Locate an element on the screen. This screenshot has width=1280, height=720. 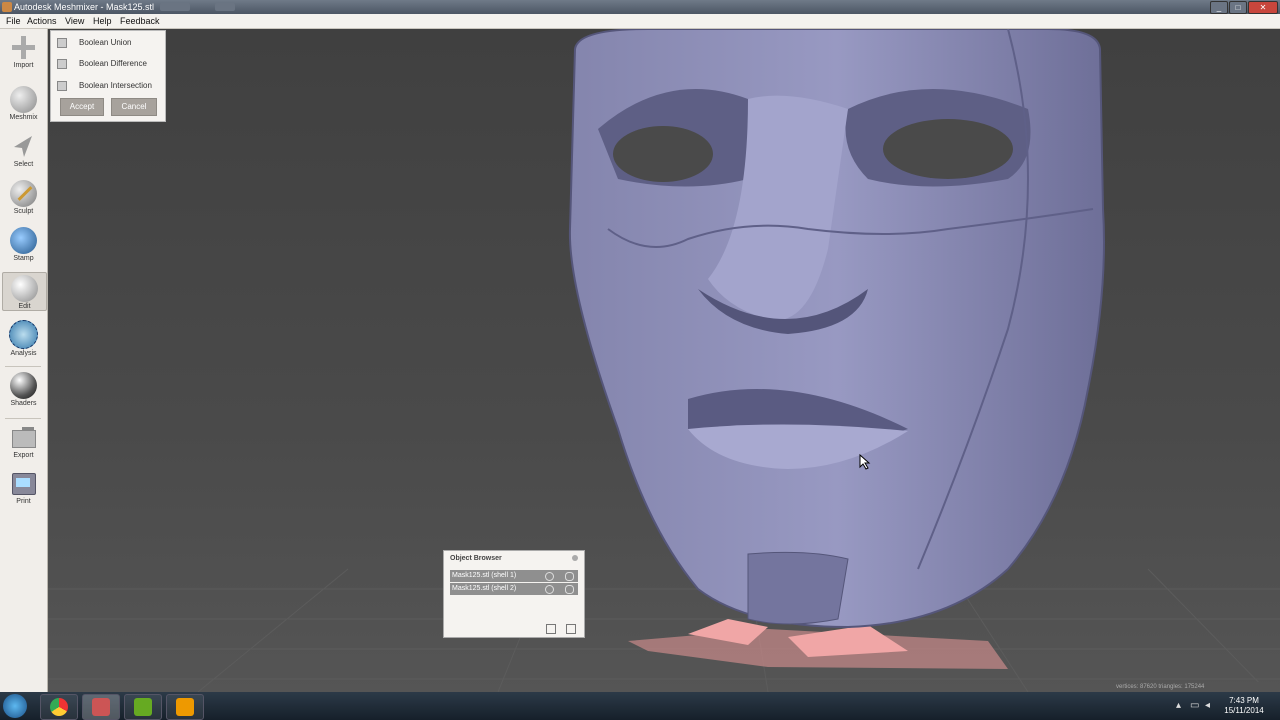
taskbar-app is located at coordinates (185, 707).